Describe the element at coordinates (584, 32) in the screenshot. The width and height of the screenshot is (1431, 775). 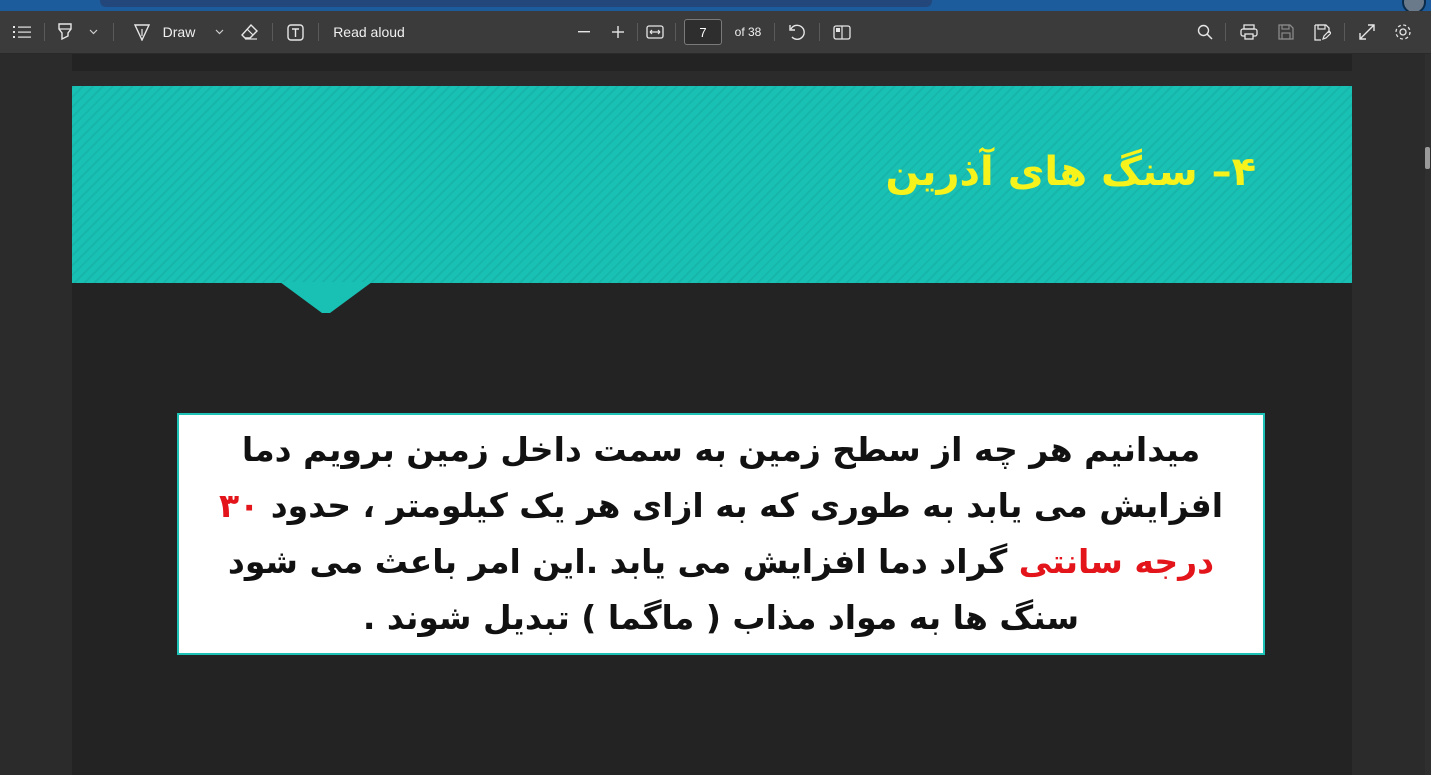
I see `zoom-out-icon` at that location.